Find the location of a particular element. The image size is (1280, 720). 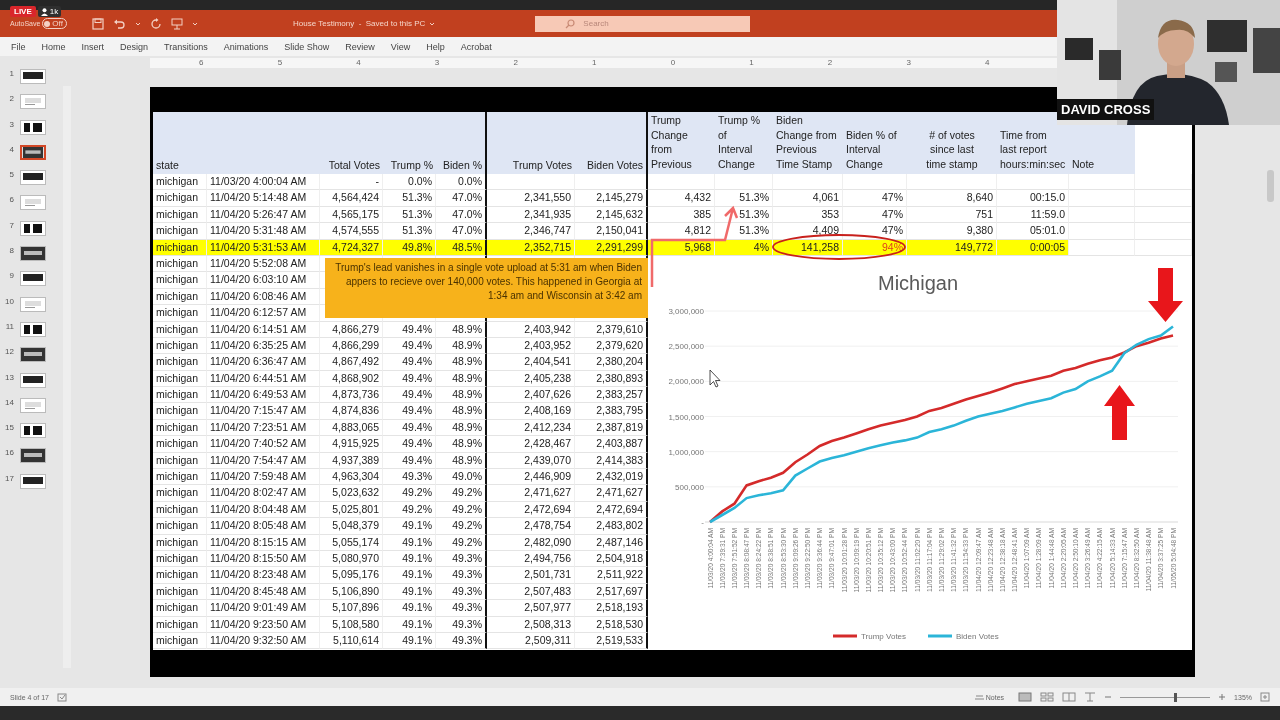

ribbon-tab: Help is located at coordinates (435, 46).